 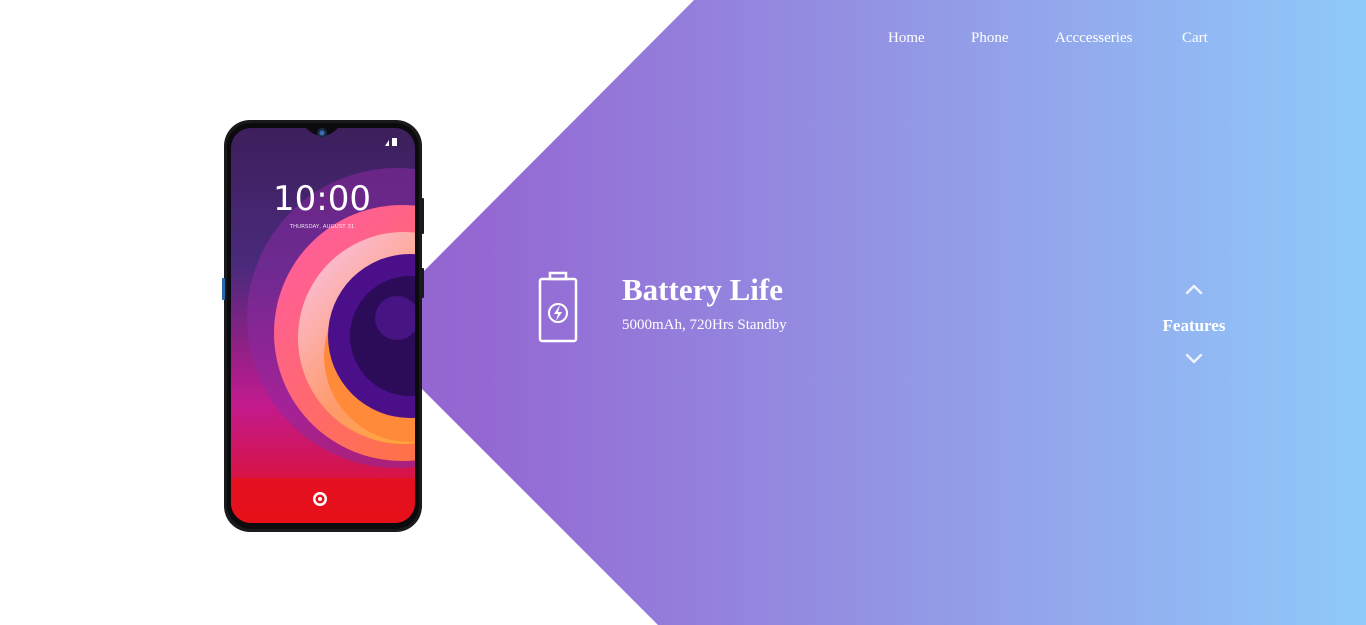 What do you see at coordinates (1093, 38) in the screenshot?
I see `nav-accessories-link: Acccesseries` at bounding box center [1093, 38].